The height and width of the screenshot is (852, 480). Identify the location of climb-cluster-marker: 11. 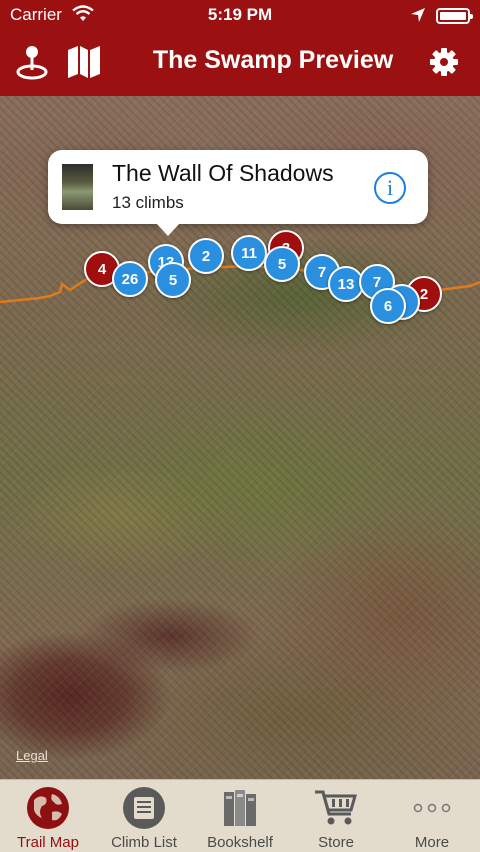
(249, 253).